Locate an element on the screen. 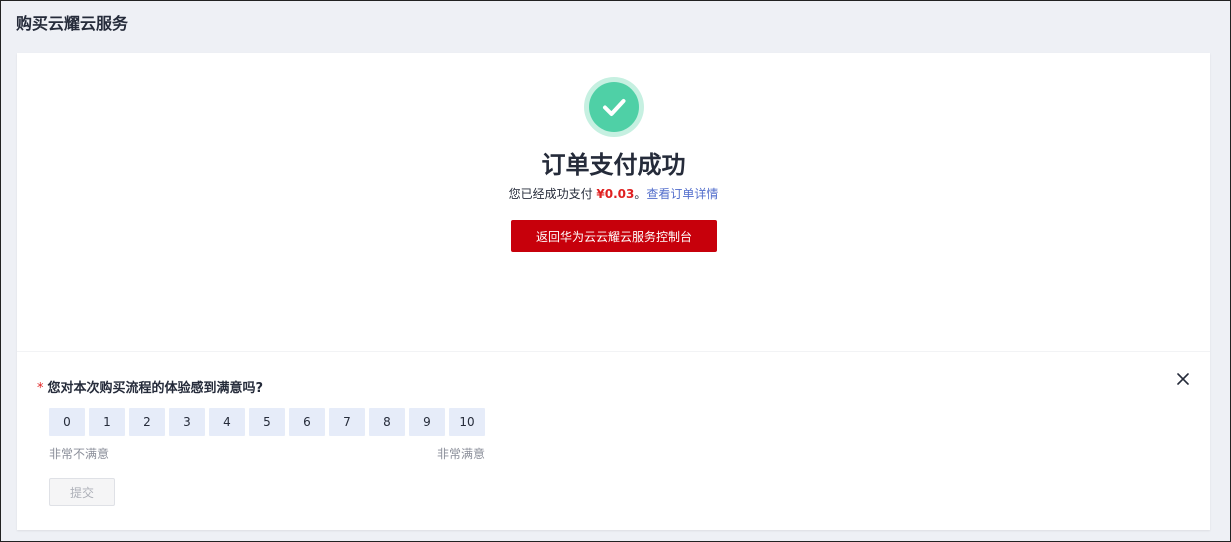 This screenshot has height=542, width=1231. required-mark: * is located at coordinates (40, 388).